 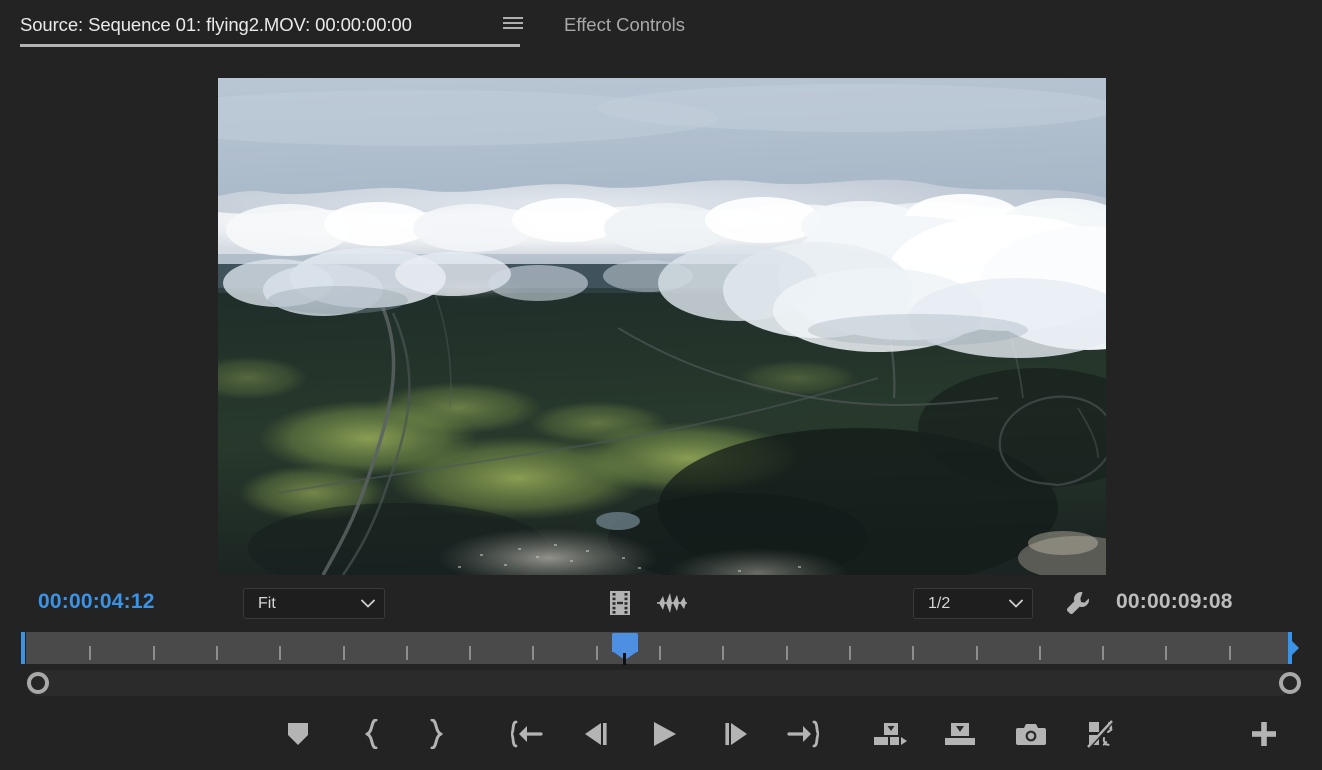 What do you see at coordinates (267, 603) in the screenshot?
I see `zoom-level-value: Fit` at bounding box center [267, 603].